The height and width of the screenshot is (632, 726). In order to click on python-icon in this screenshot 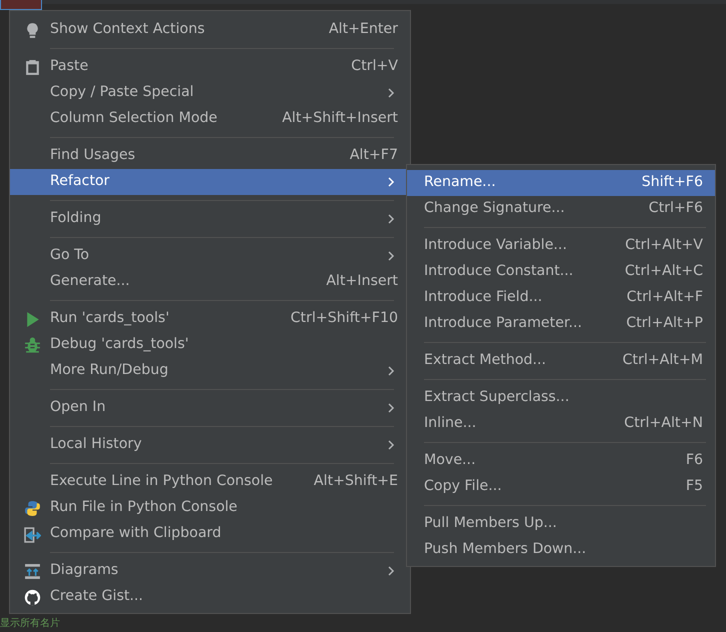, I will do `click(32, 508)`.